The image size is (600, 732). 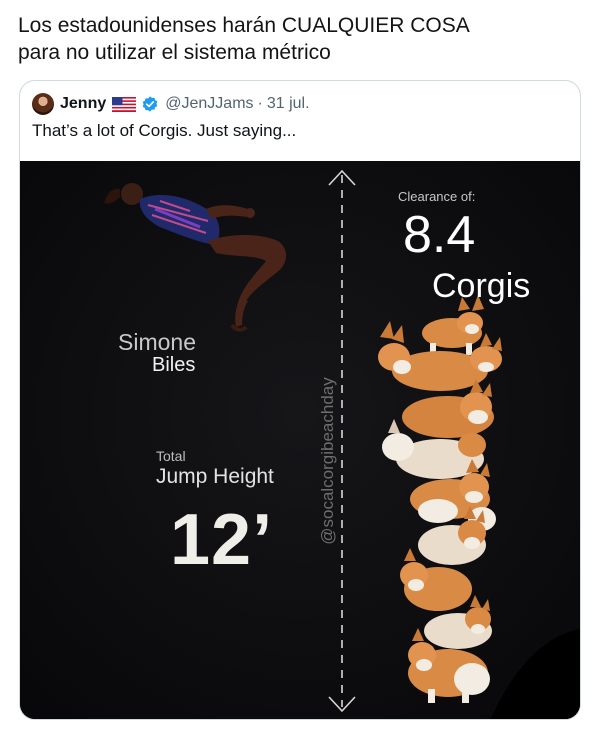 I want to click on watermark: @socalcorgibeachday, so click(x=327, y=461).